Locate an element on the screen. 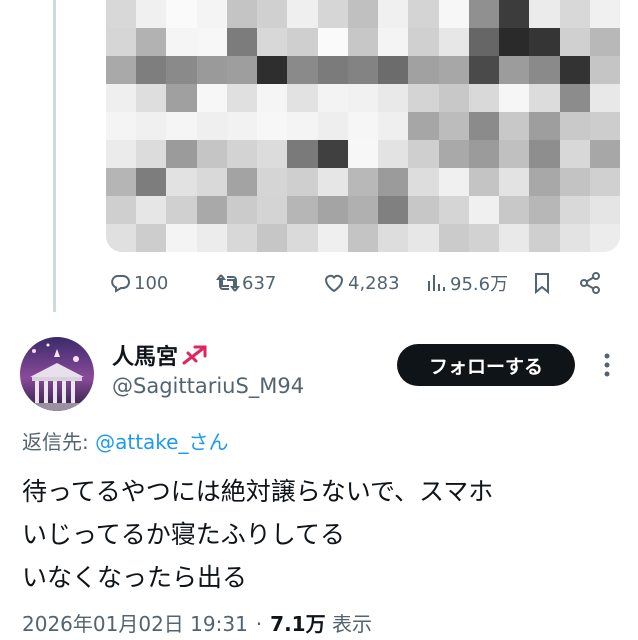 Image resolution: width=638 pixels, height=640 pixels. more-options-button is located at coordinates (607, 365).